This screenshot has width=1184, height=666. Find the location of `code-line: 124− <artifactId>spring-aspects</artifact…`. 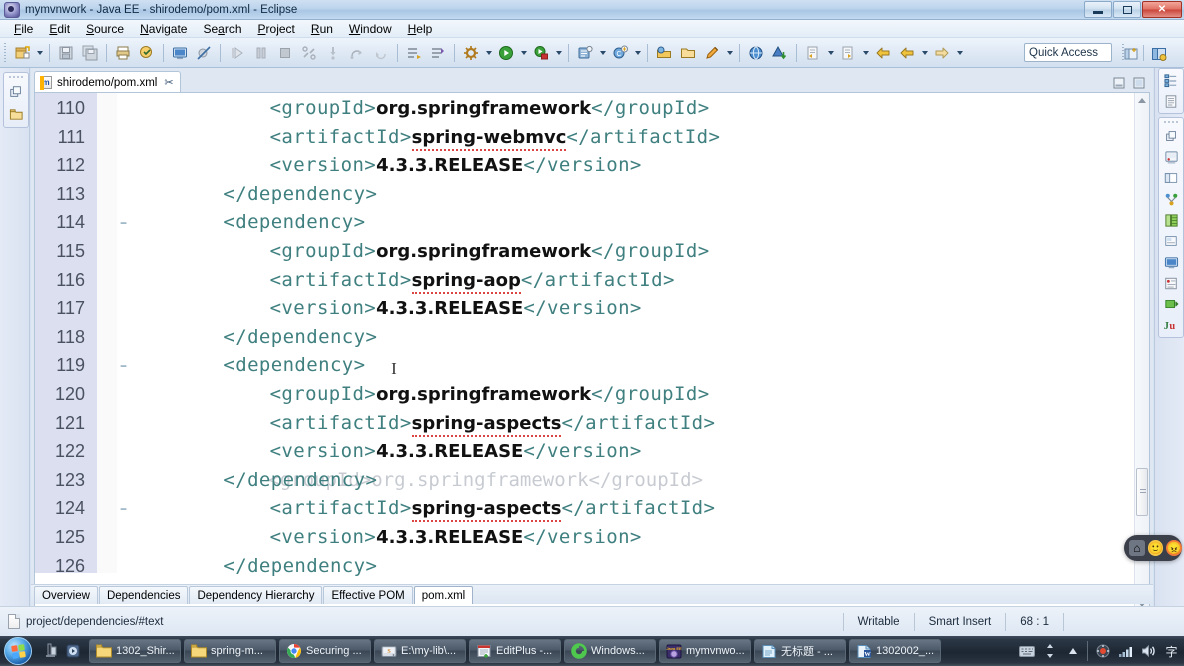

code-line: 124− <artifactId>spring-aspects</artifact… is located at coordinates (584, 508).